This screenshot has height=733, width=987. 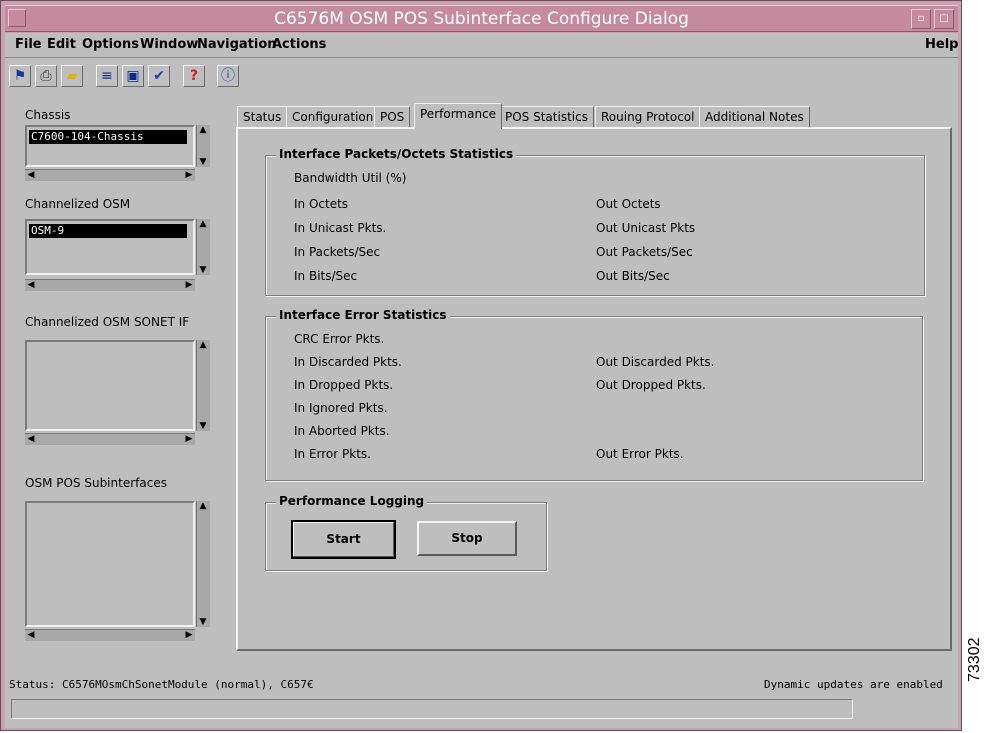 What do you see at coordinates (326, 276) in the screenshot?
I see `in-bits-sec-label: In Bits/Sec` at bounding box center [326, 276].